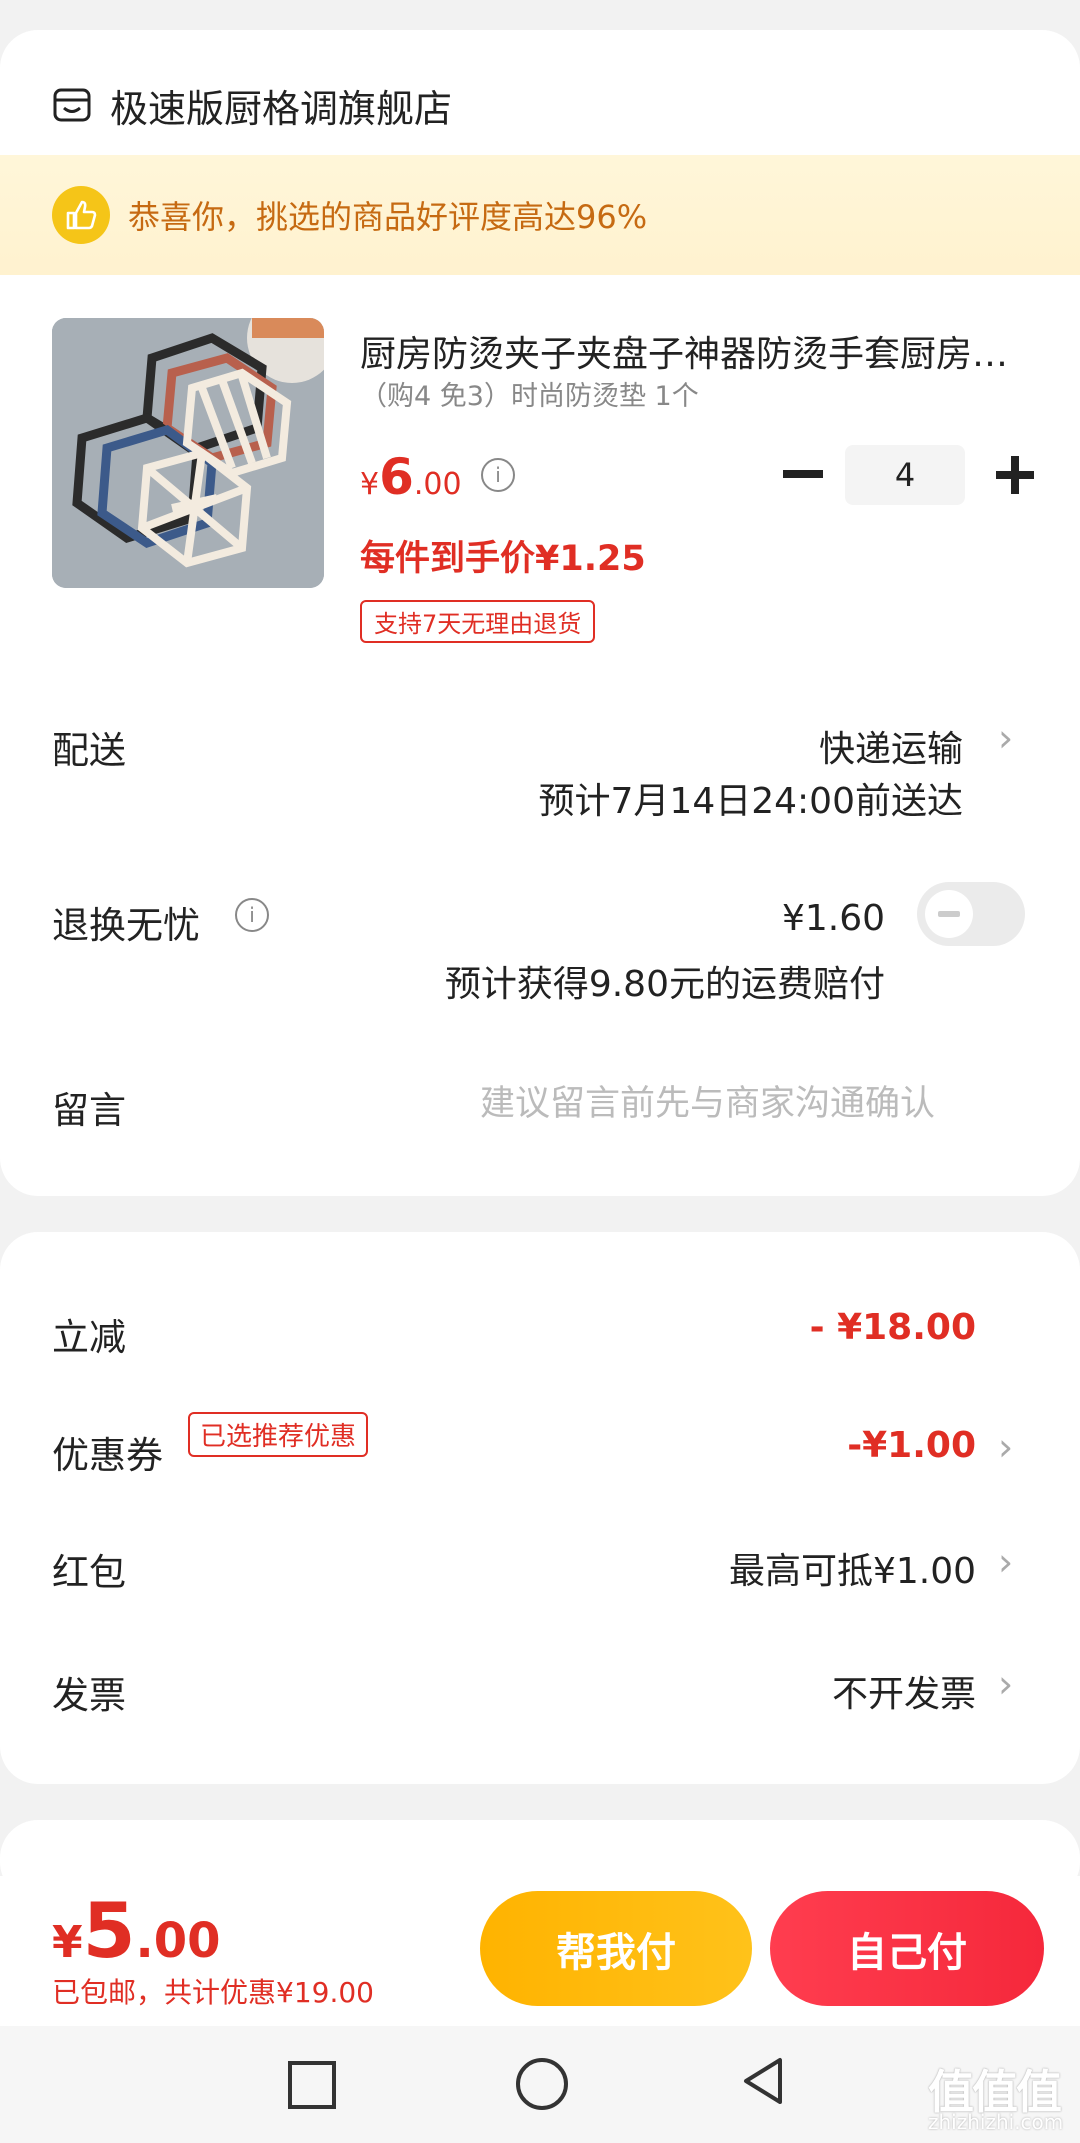 This screenshot has width=1080, height=2143. What do you see at coordinates (89, 1337) in the screenshot?
I see `discount-label: 立减` at bounding box center [89, 1337].